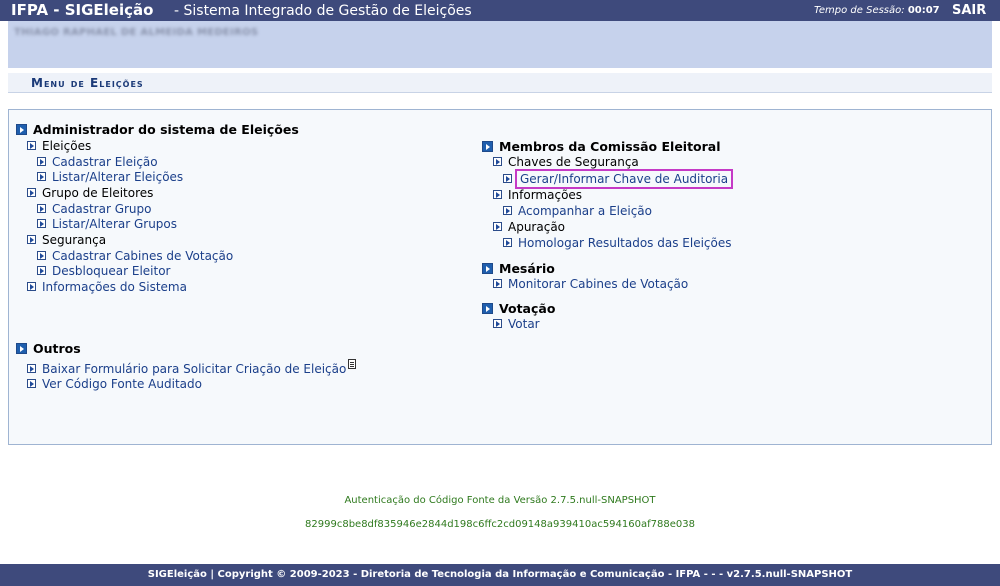  Describe the element at coordinates (111, 271) in the screenshot. I see `link-label: Desbloquear Eleitor` at that location.